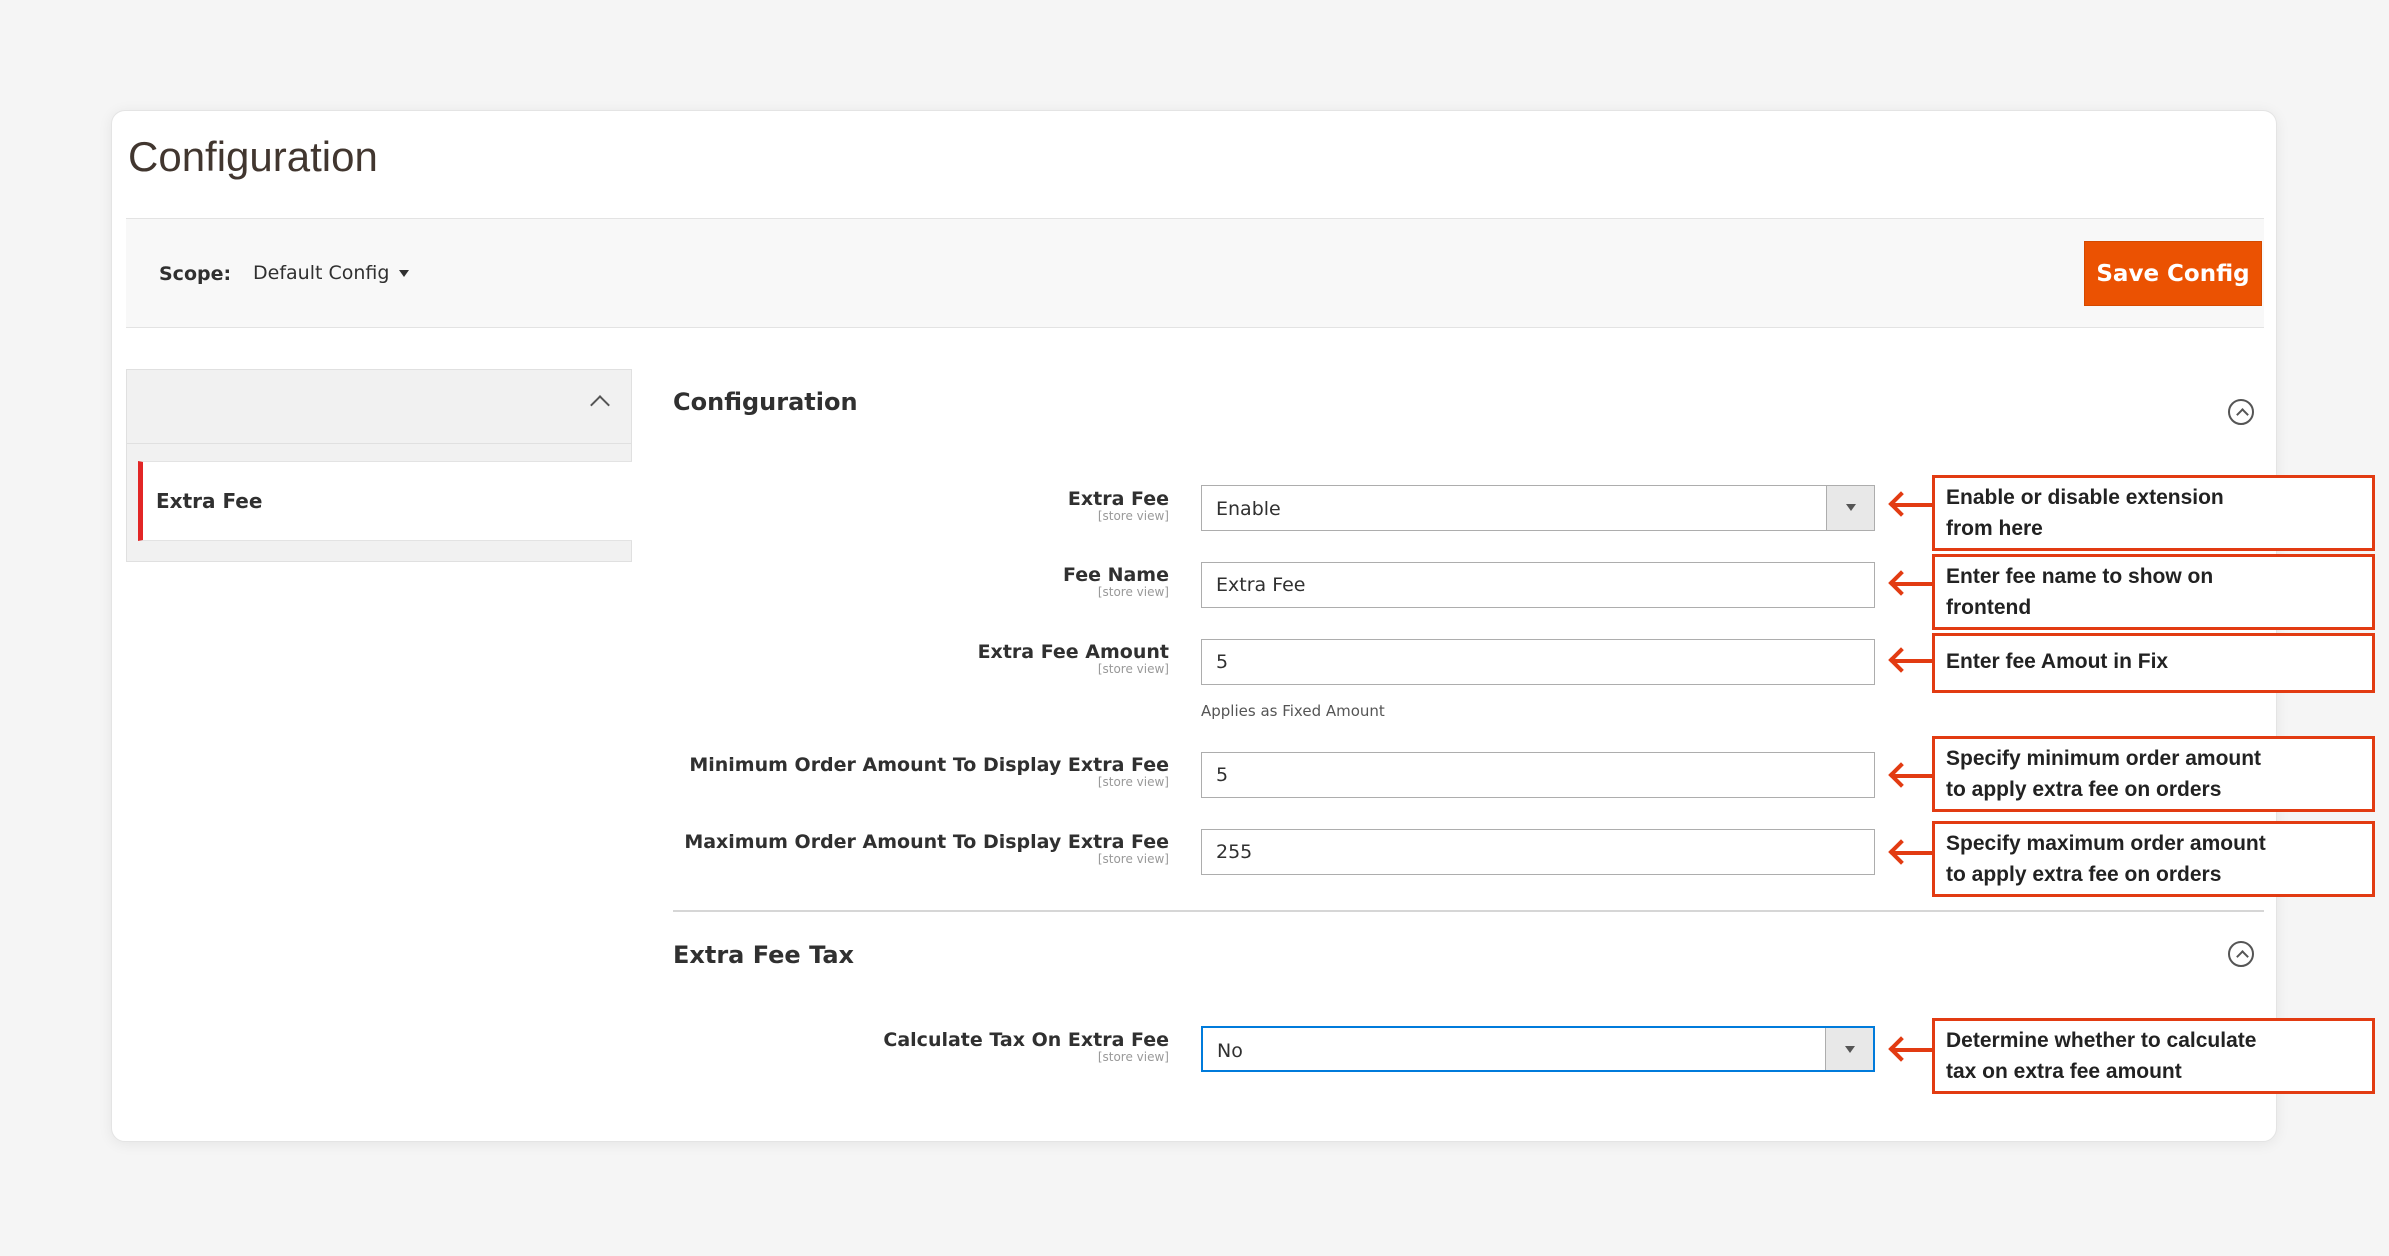 This screenshot has width=2389, height=1256. What do you see at coordinates (1026, 1040) in the screenshot?
I see `calc-tax-label: Calculate Tax On Extra Fee` at bounding box center [1026, 1040].